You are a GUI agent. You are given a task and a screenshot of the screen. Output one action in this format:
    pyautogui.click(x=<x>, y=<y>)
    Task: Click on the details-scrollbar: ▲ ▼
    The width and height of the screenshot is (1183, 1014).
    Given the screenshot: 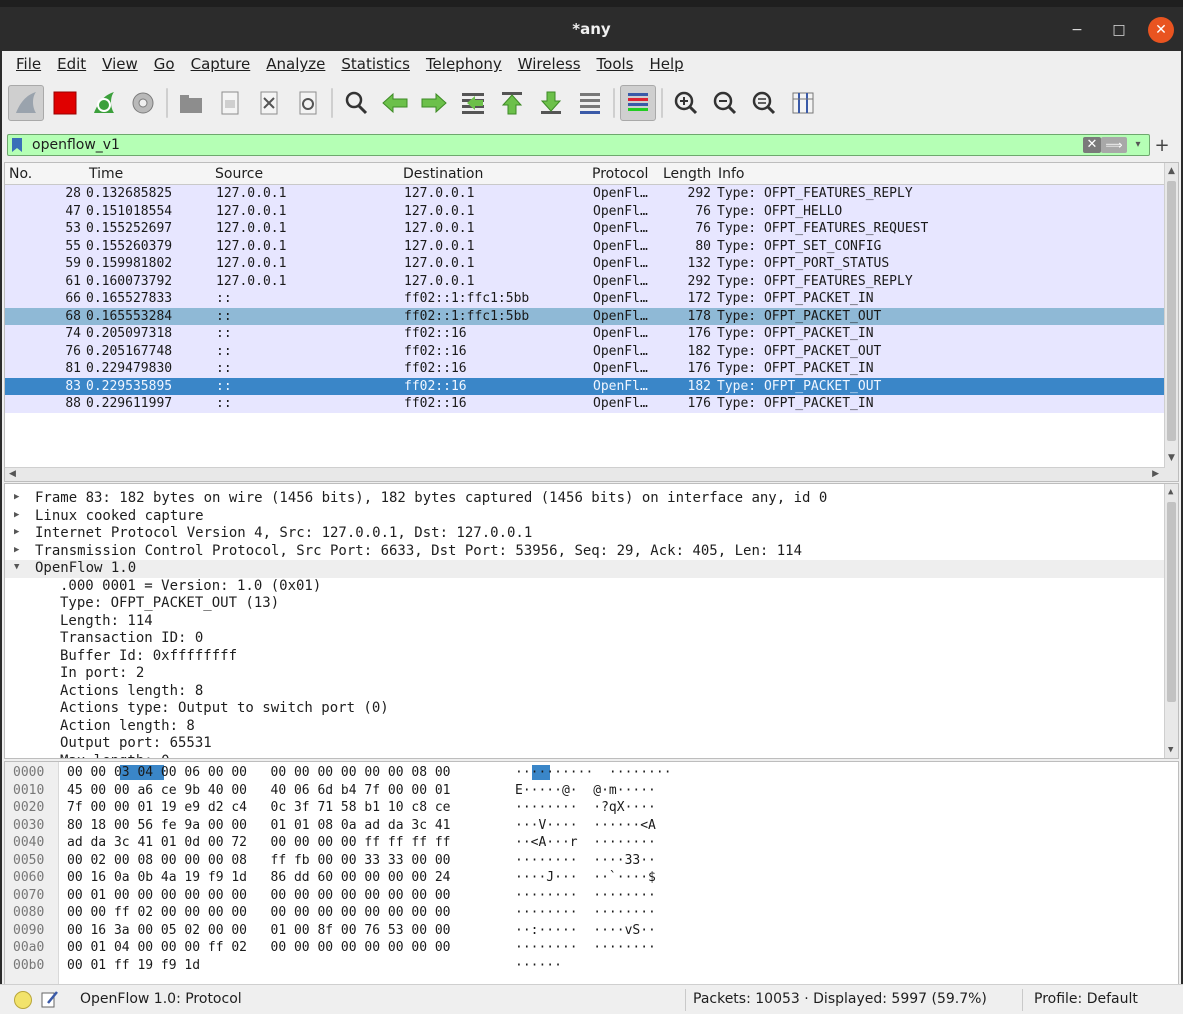 What is the action you would take?
    pyautogui.click(x=1171, y=621)
    